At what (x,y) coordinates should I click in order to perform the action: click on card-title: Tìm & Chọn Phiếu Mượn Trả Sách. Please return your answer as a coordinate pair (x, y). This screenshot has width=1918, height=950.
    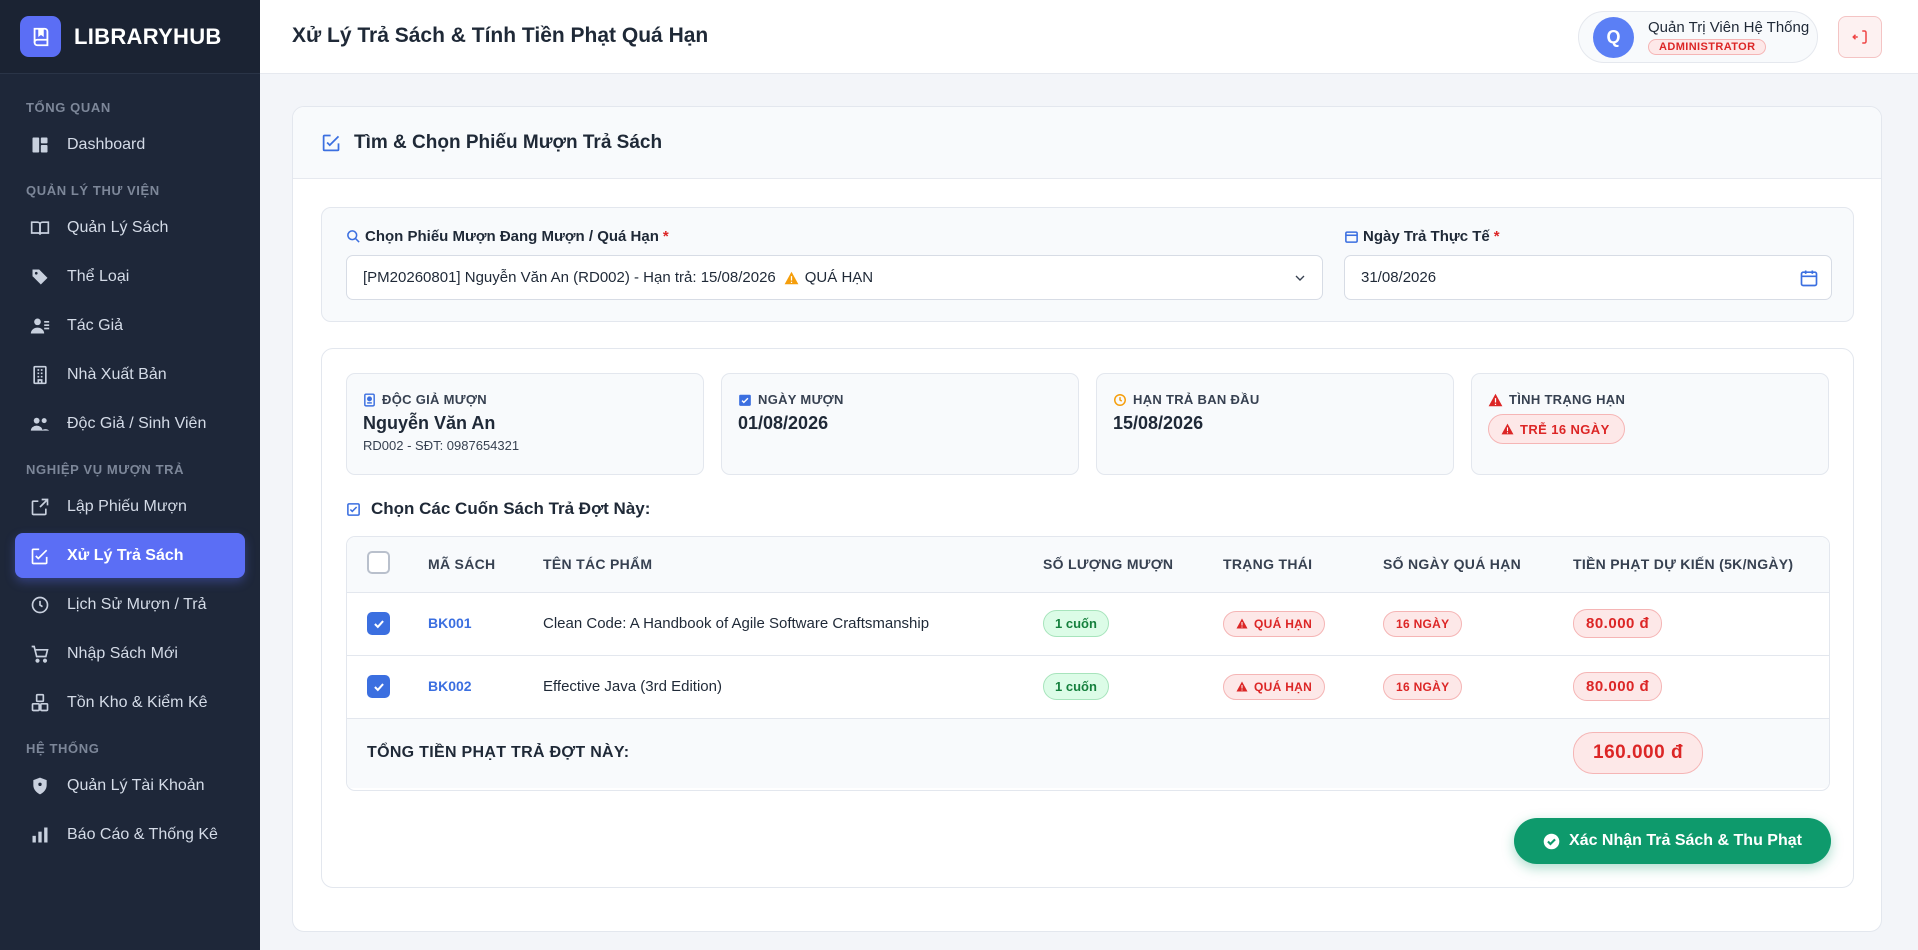
    Looking at the image, I should click on (508, 142).